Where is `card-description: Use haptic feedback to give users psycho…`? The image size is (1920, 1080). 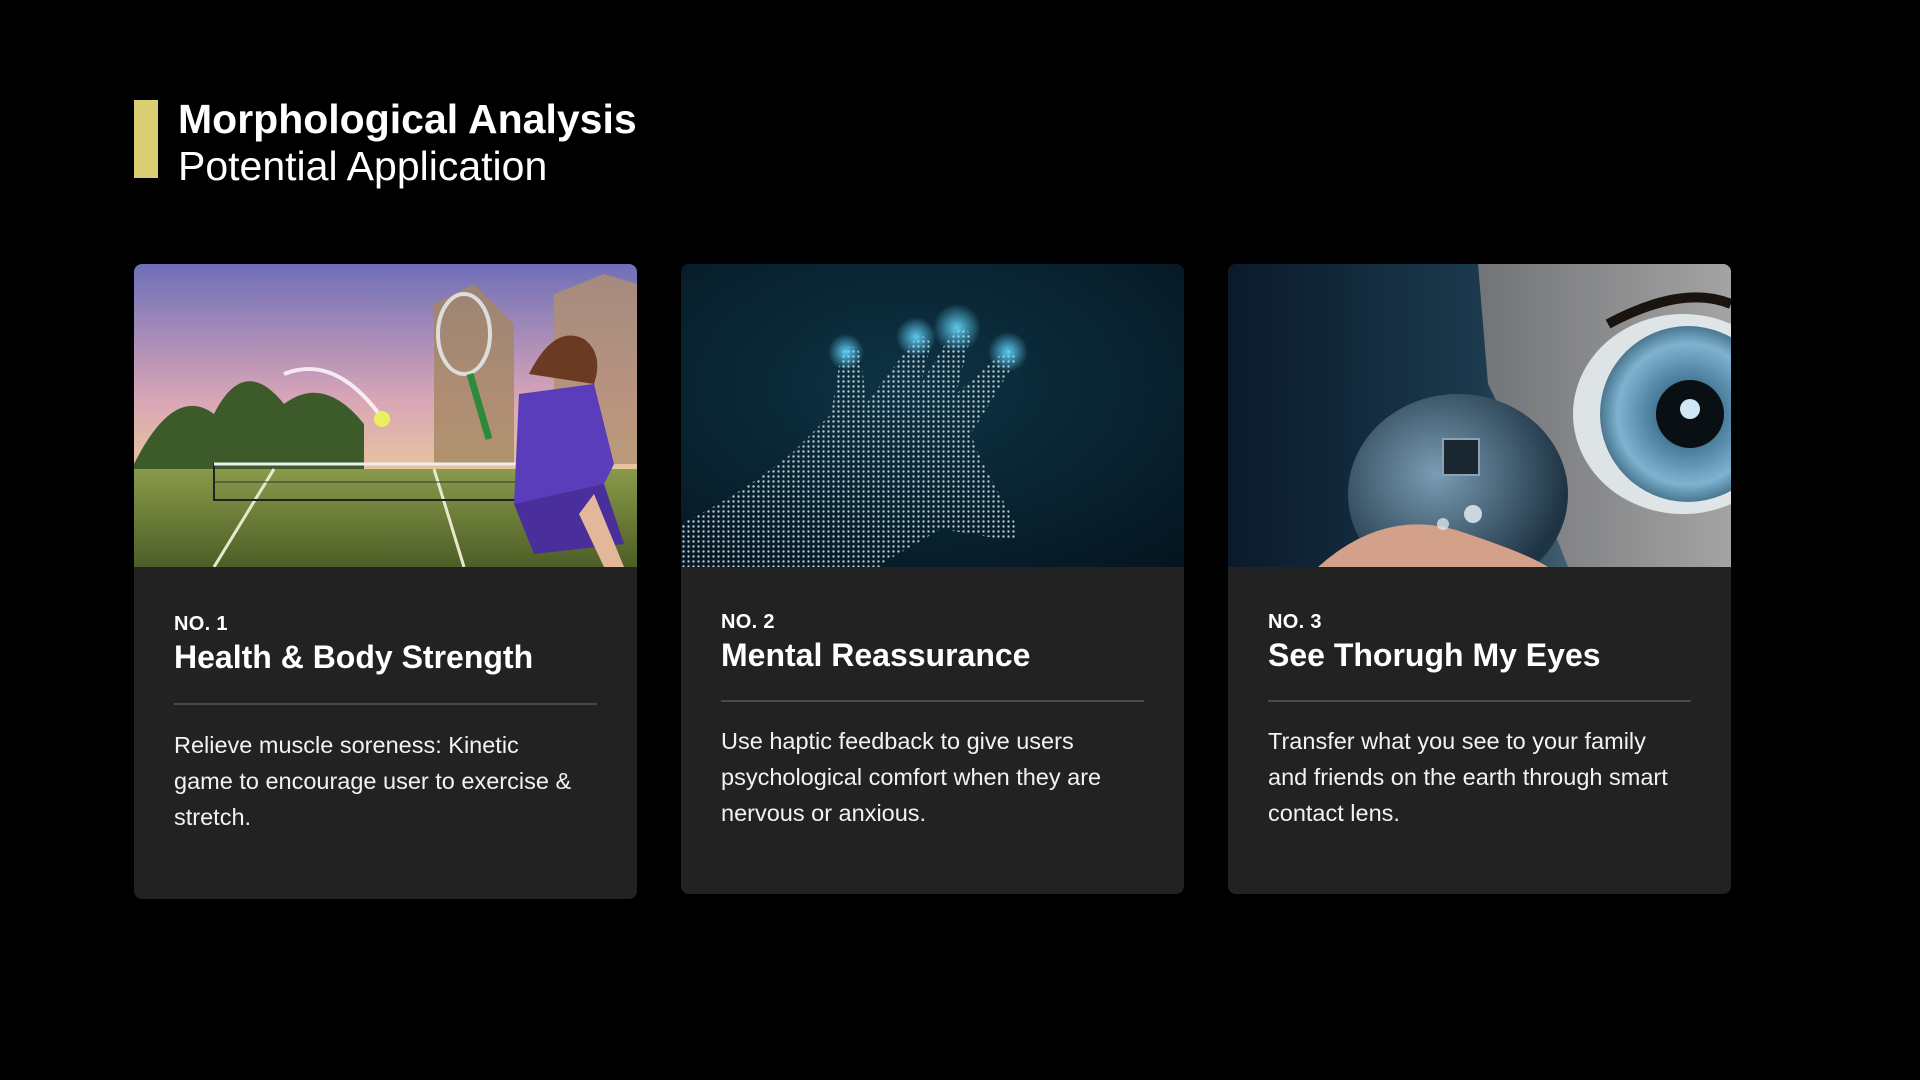 card-description: Use haptic feedback to give users psycho… is located at coordinates (911, 777).